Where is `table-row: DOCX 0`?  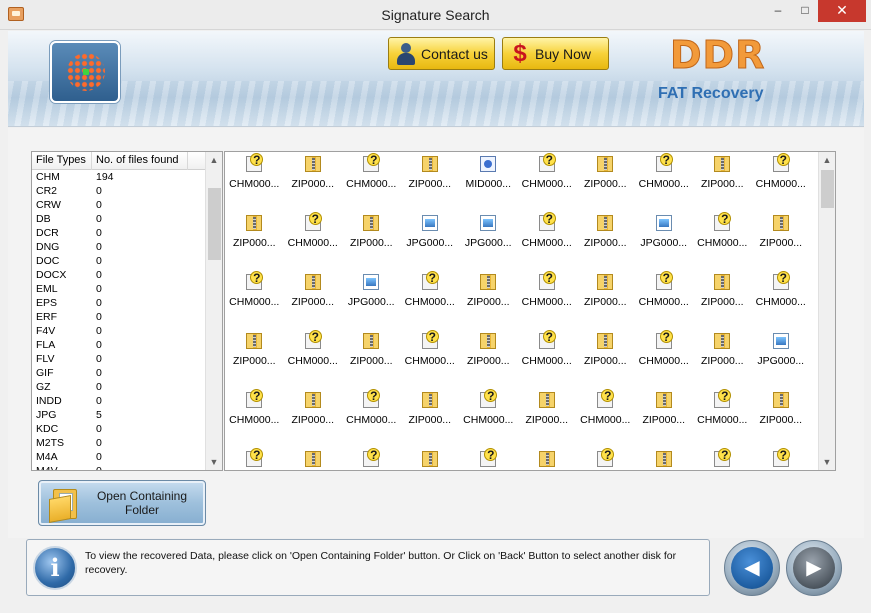
table-row: DOCX 0 is located at coordinates (119, 275).